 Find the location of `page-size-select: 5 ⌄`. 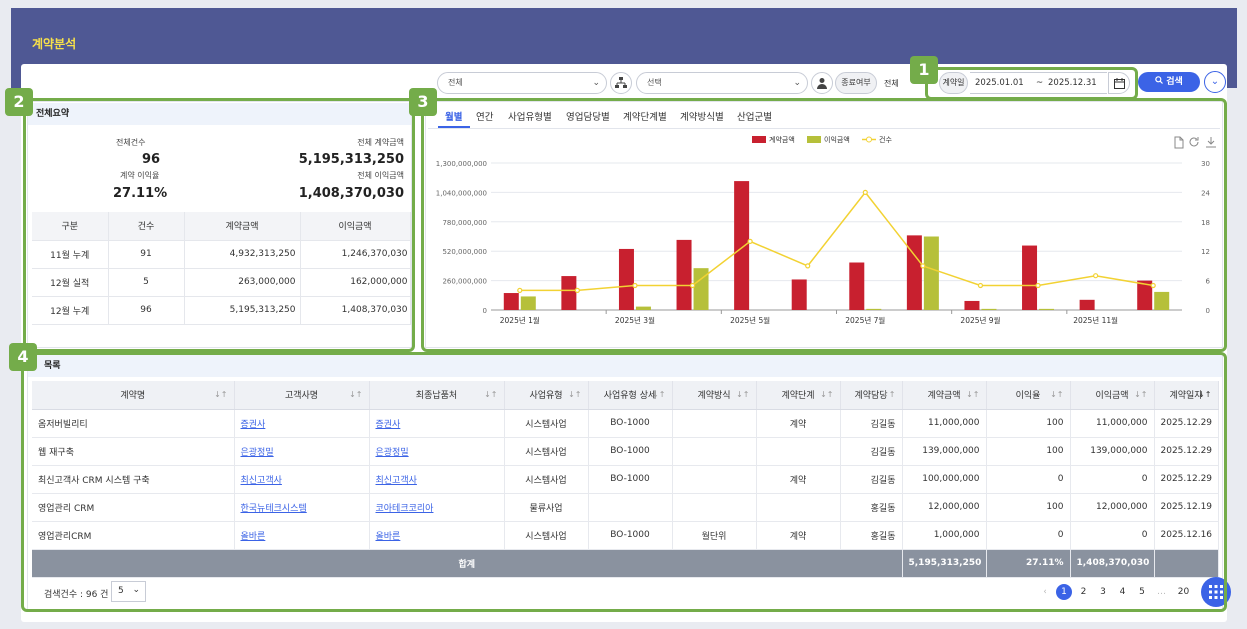

page-size-select: 5 ⌄ is located at coordinates (128, 591).